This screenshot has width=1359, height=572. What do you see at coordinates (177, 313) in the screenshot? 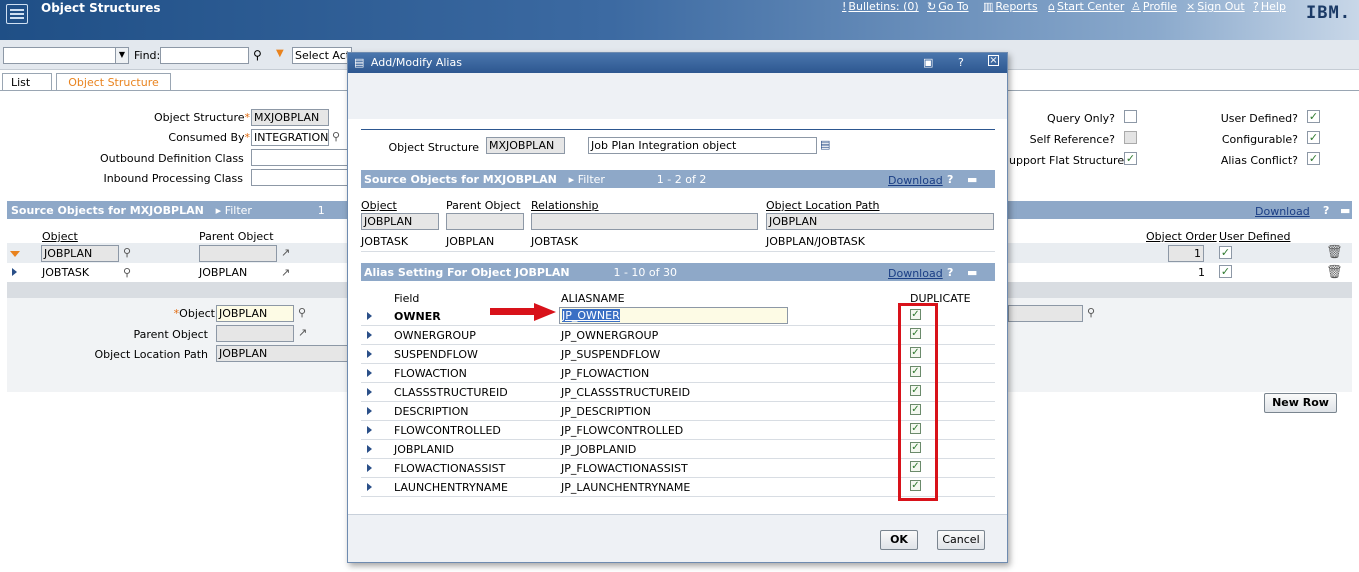
I see `detail-object-label: *Object` at bounding box center [177, 313].